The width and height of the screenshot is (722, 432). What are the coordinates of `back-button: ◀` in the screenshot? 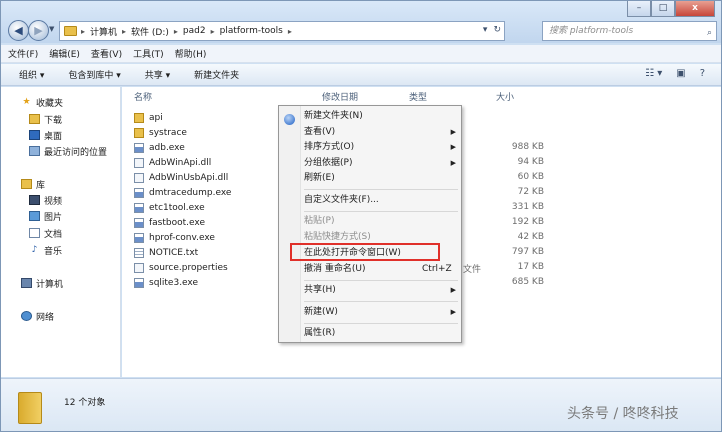 It's located at (18, 30).